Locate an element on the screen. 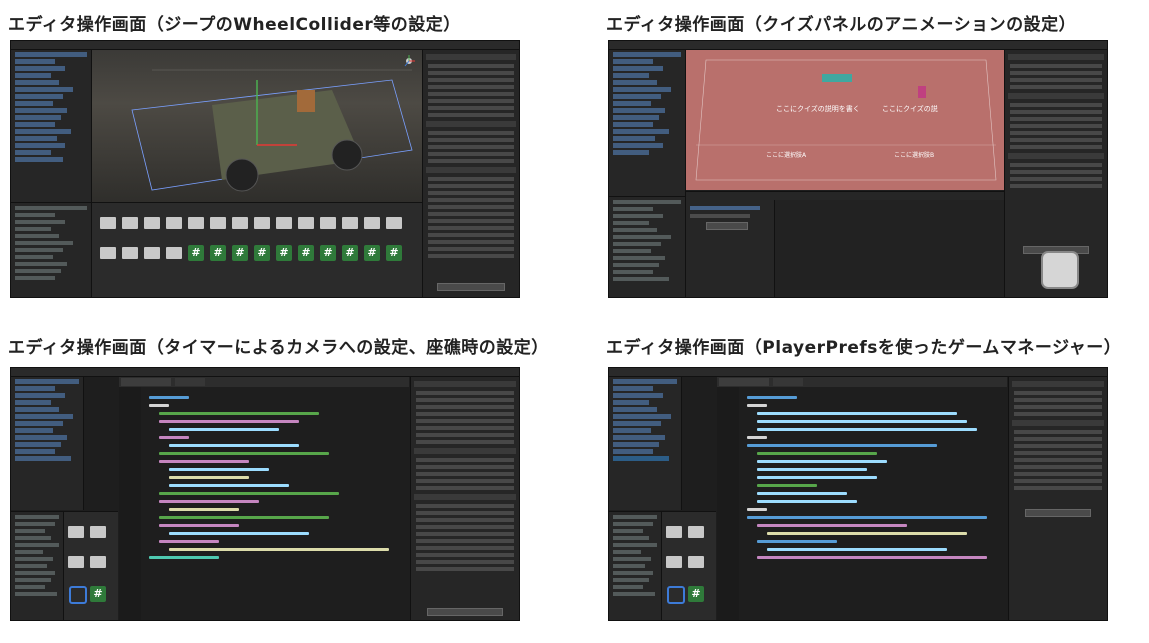 The image size is (1149, 643). quiz-panel-frame is located at coordinates (846, 120).